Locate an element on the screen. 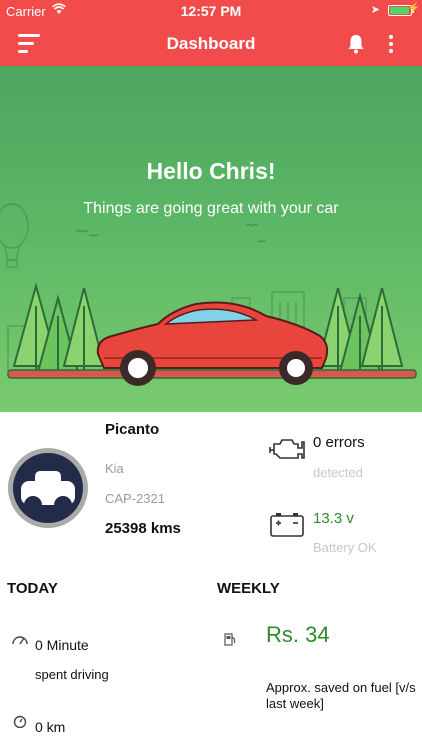 The height and width of the screenshot is (750, 422). nav-bar: Dashboard is located at coordinates (211, 44).